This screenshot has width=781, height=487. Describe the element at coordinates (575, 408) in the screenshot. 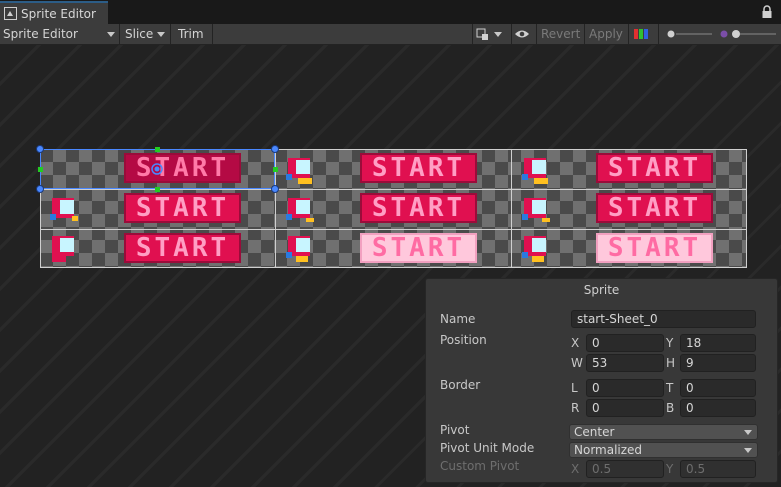

I see `r-label: R` at that location.